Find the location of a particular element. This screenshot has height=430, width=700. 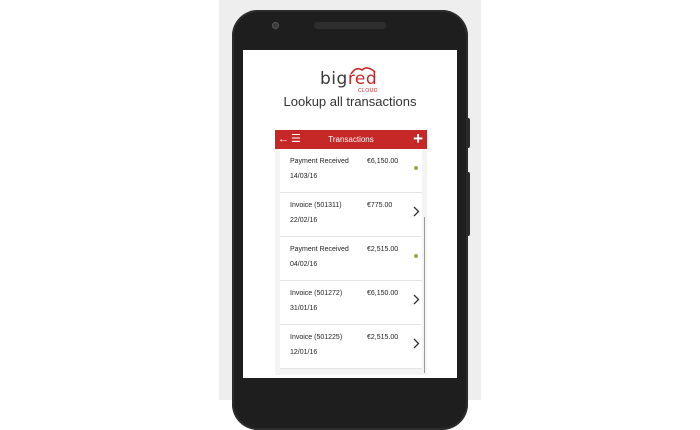

transaction-date: 12/01/16 is located at coordinates (304, 352).